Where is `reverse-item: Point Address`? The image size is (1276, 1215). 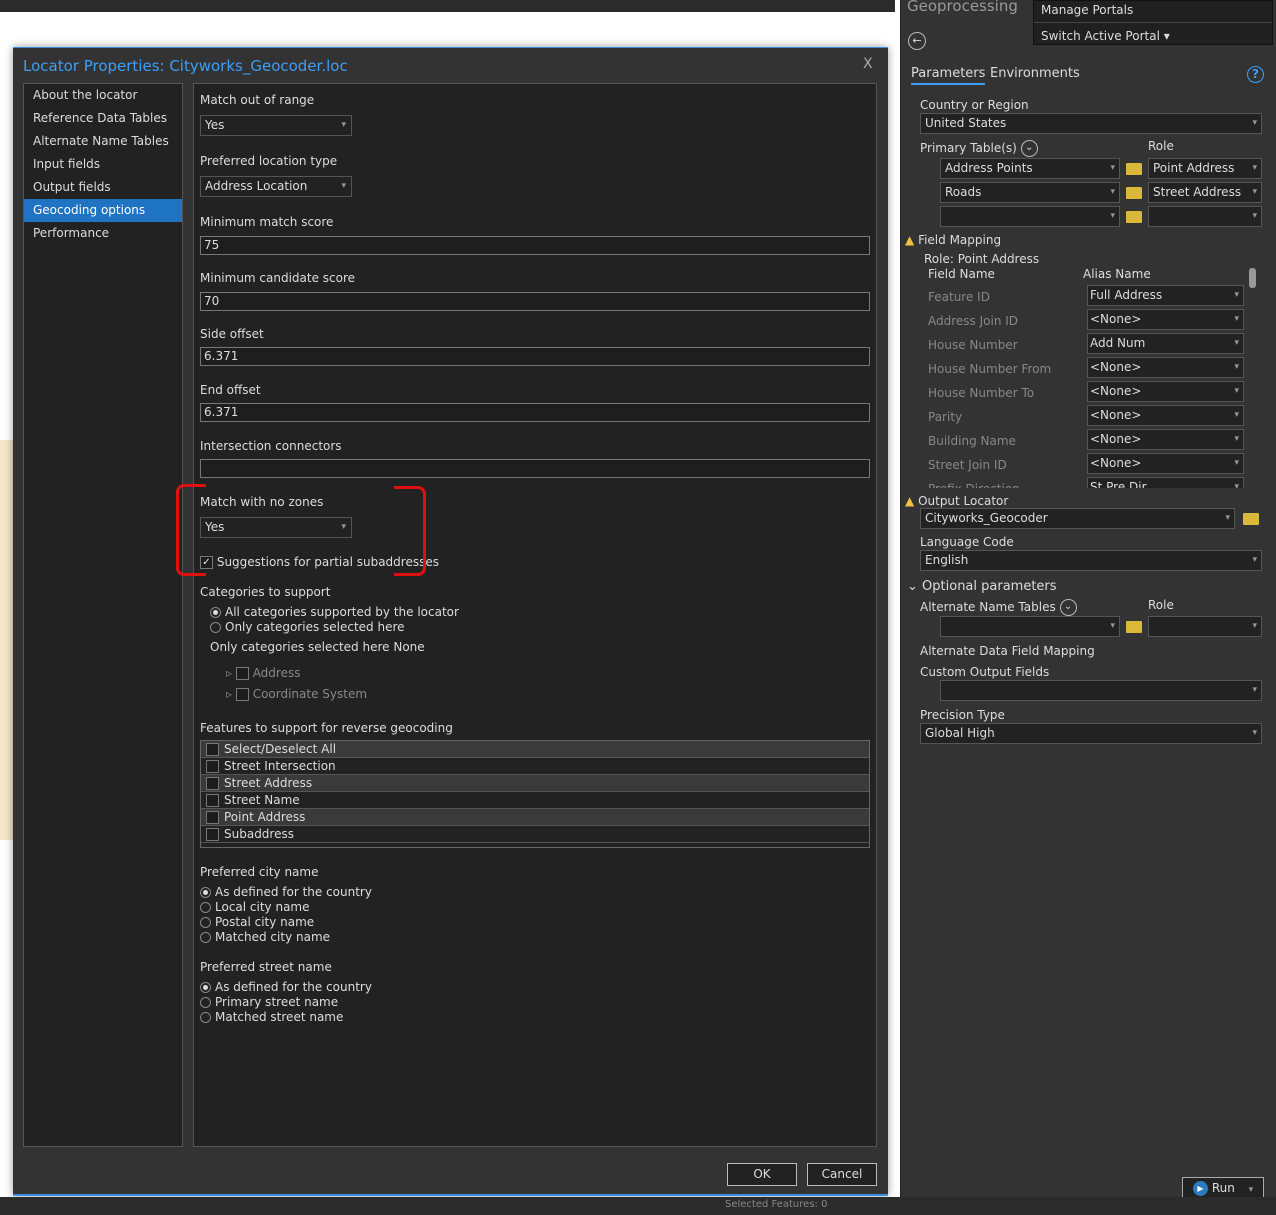 reverse-item: Point Address is located at coordinates (535, 817).